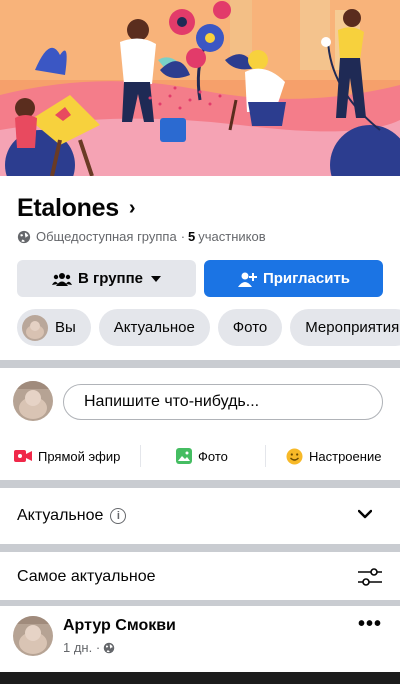  Describe the element at coordinates (200, 516) in the screenshot. I see `featured-section: Актуальное i` at that location.